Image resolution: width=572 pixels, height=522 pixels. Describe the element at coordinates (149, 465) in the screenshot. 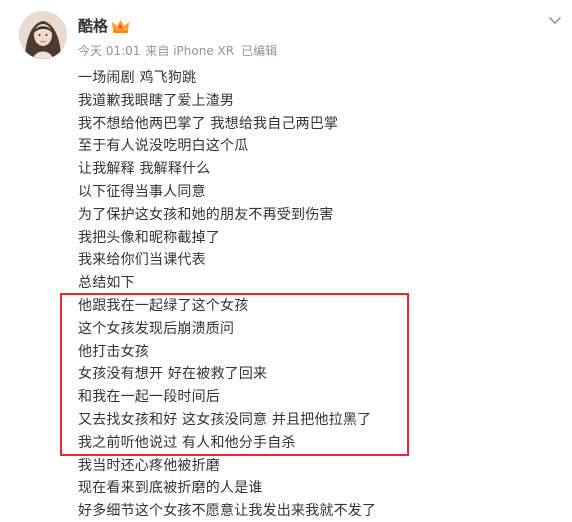

I see `post-line: 我当时还心疼他被折磨` at that location.